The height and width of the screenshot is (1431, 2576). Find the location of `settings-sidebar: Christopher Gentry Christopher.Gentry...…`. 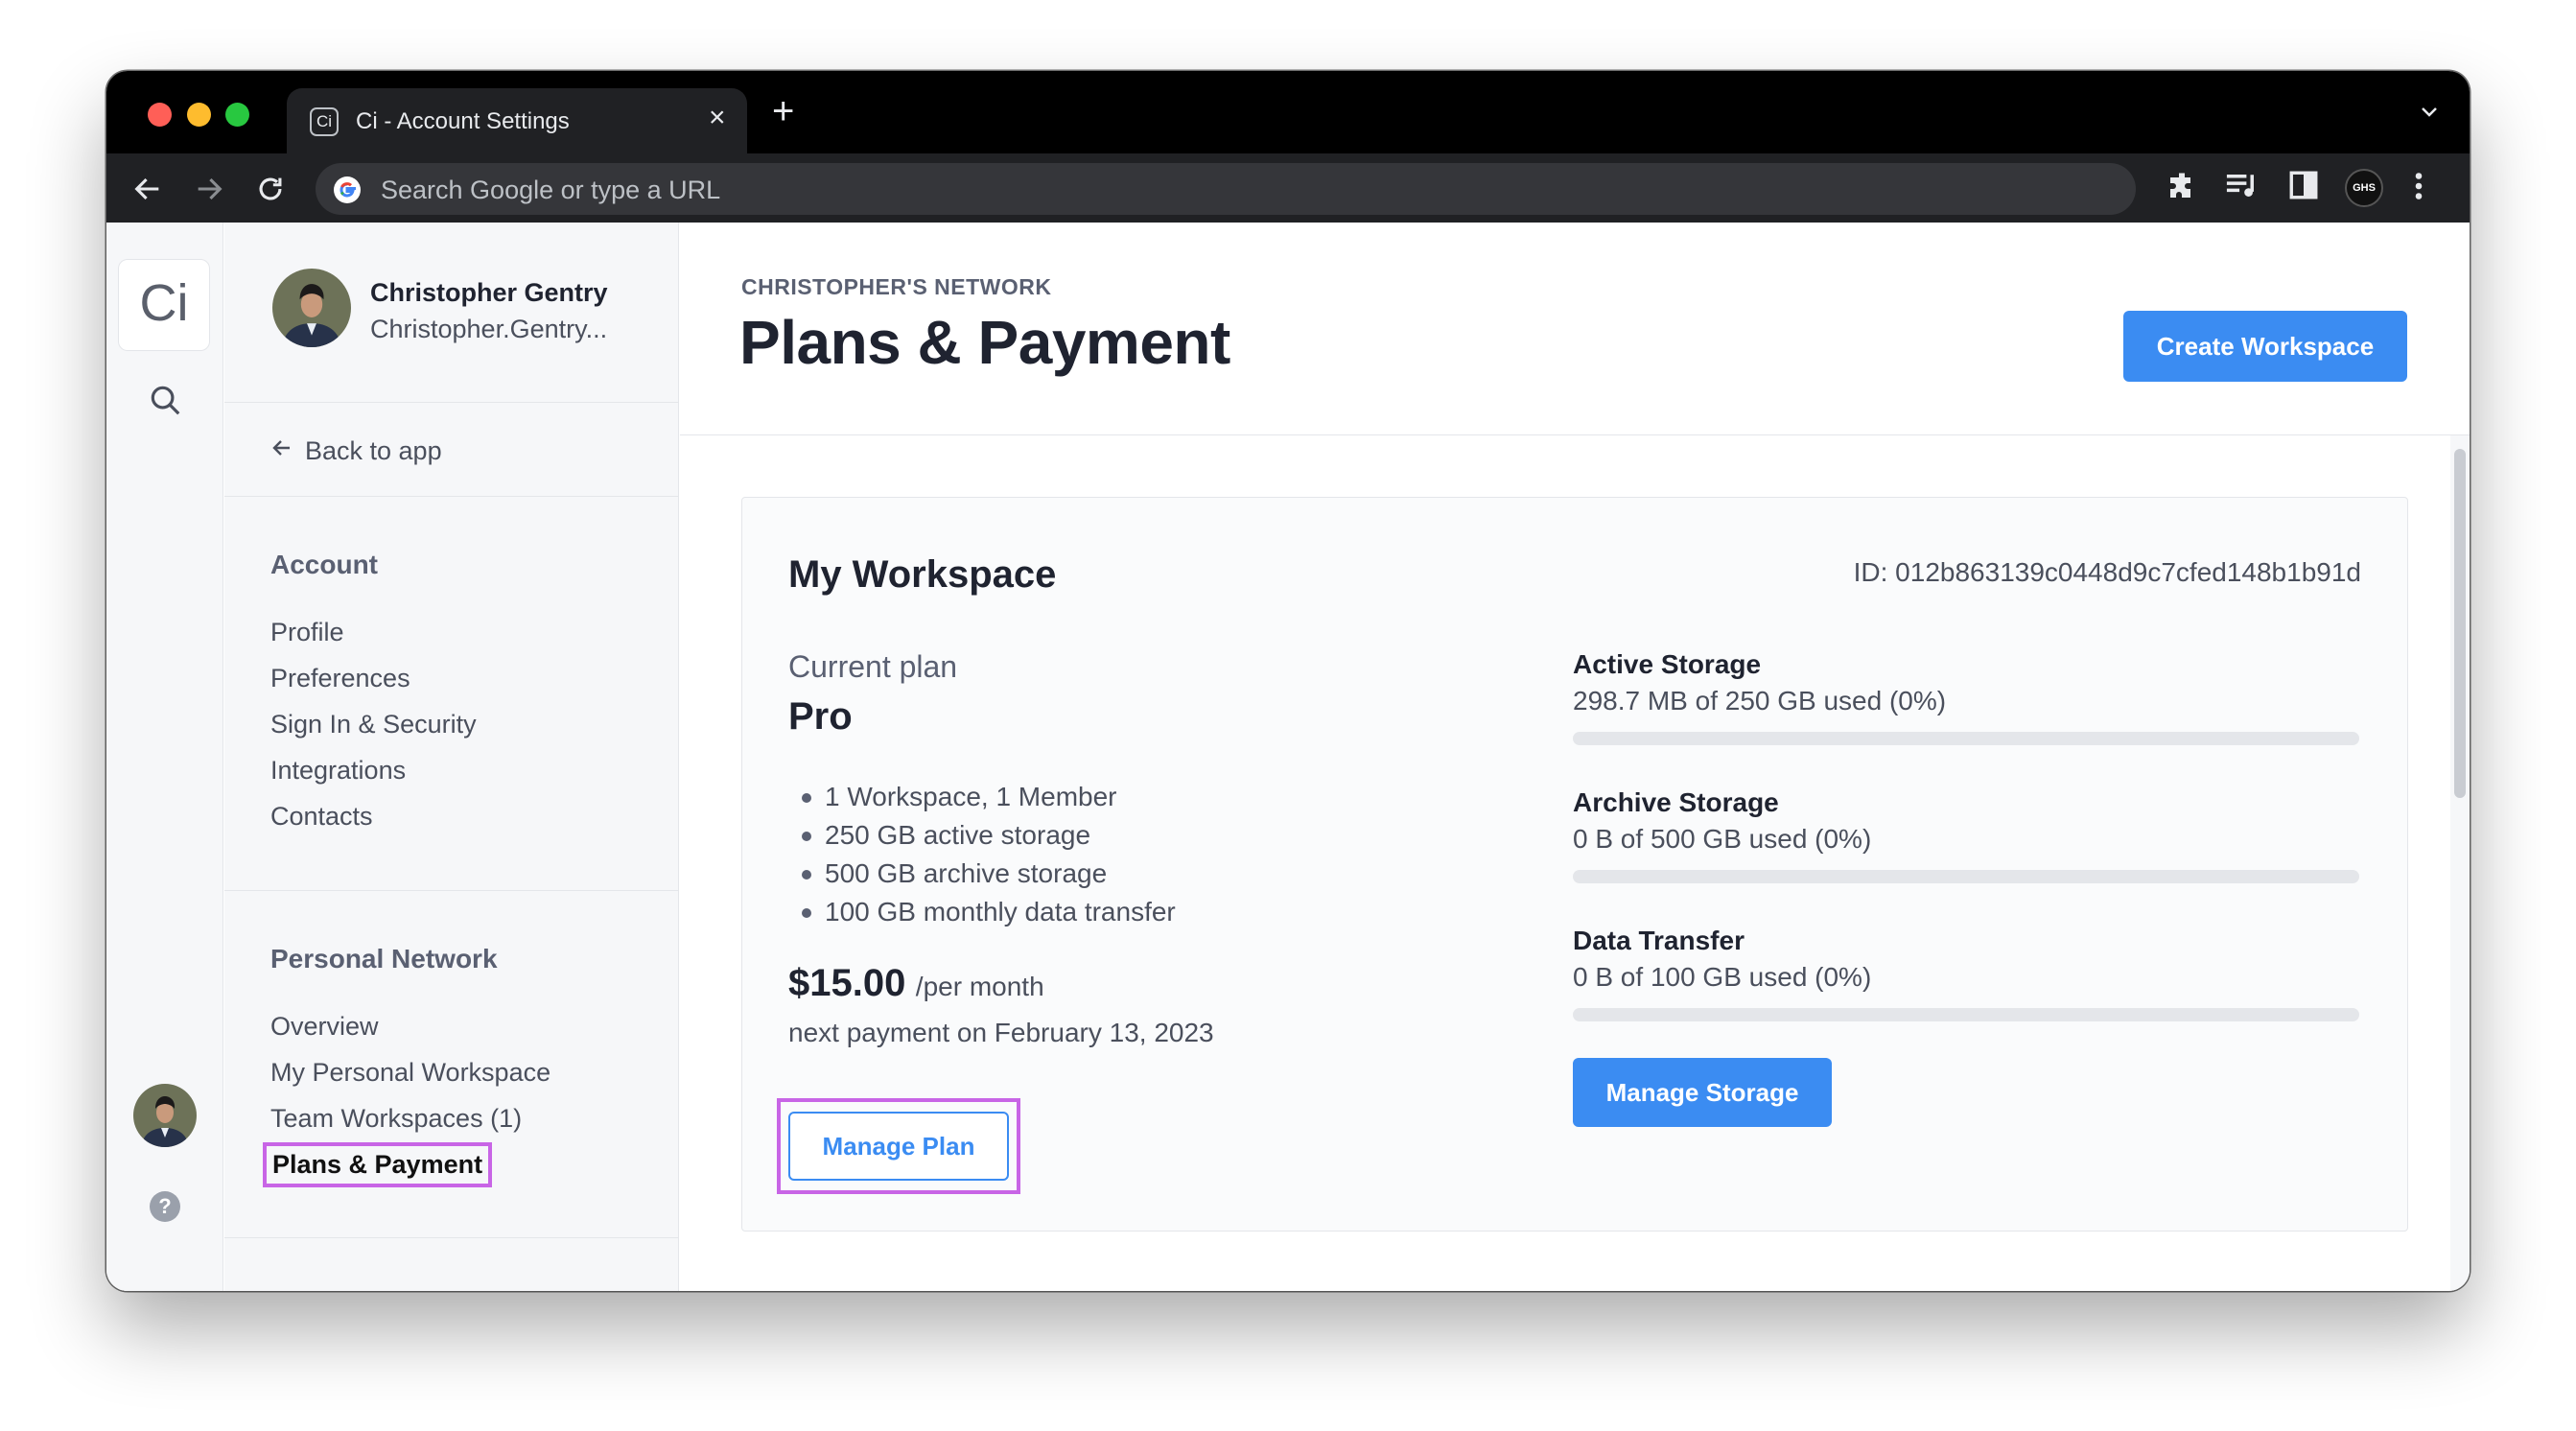

settings-sidebar: Christopher Gentry Christopher.Gentry...… is located at coordinates (451, 757).